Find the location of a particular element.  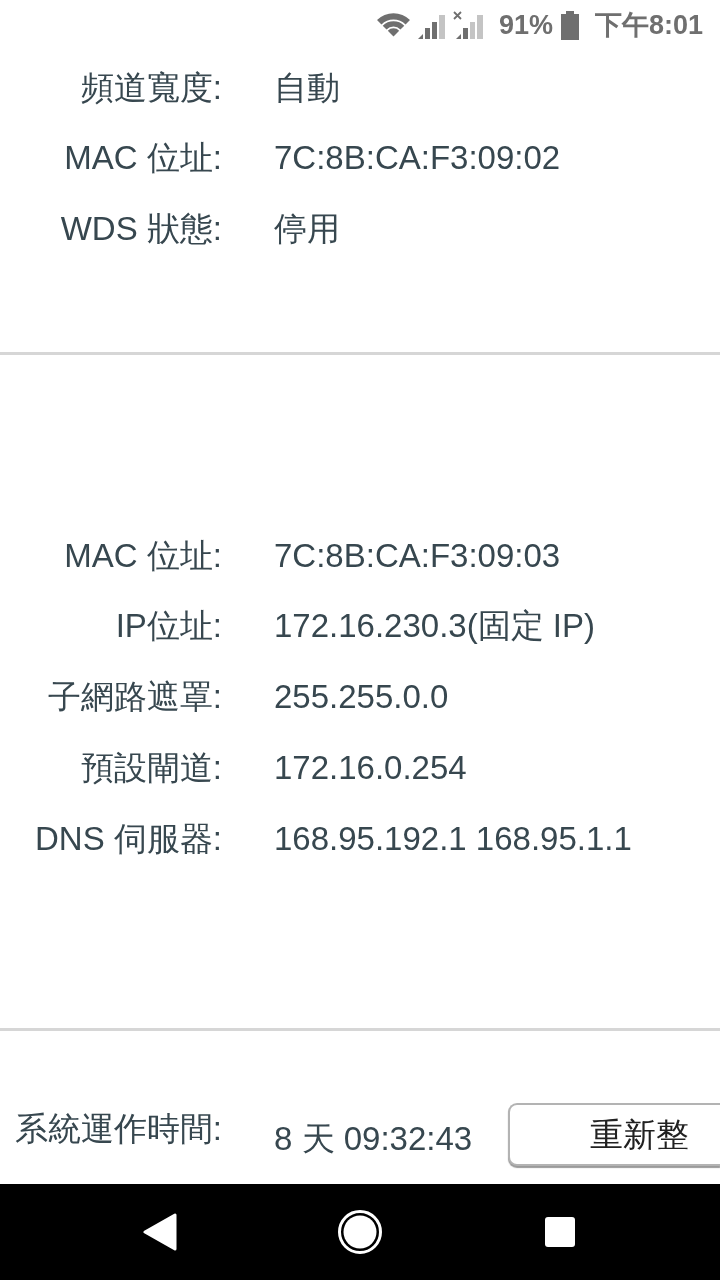

clock-time: 下午8:01 is located at coordinates (648, 25).